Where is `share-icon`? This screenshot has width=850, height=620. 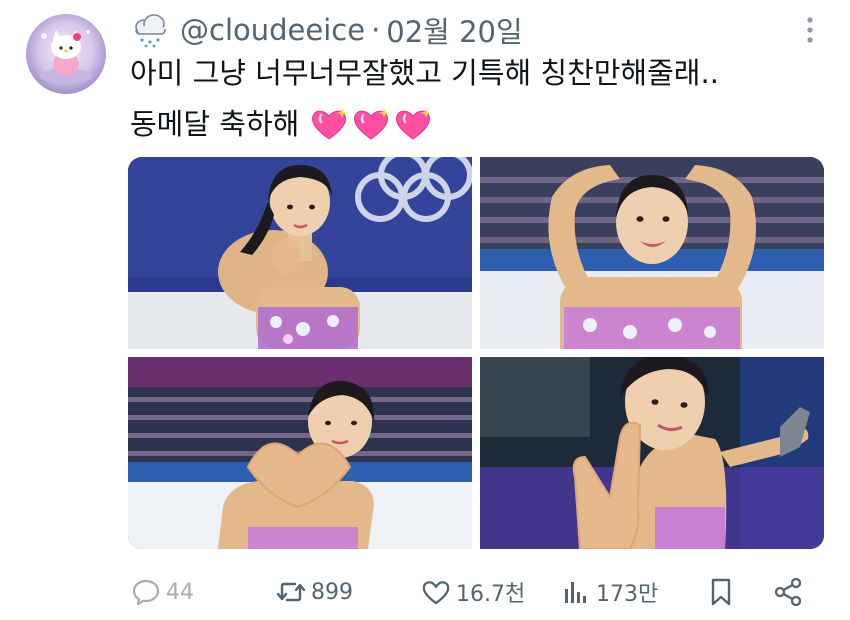 share-icon is located at coordinates (788, 592).